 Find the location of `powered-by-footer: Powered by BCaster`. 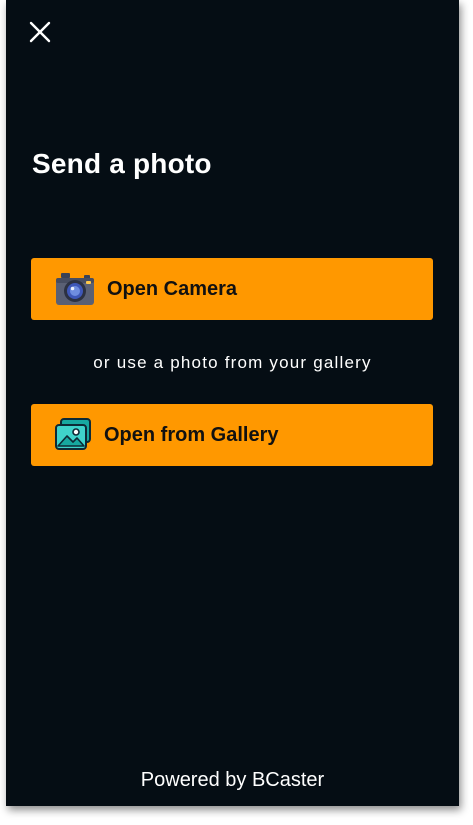

powered-by-footer: Powered by BCaster is located at coordinates (232, 780).